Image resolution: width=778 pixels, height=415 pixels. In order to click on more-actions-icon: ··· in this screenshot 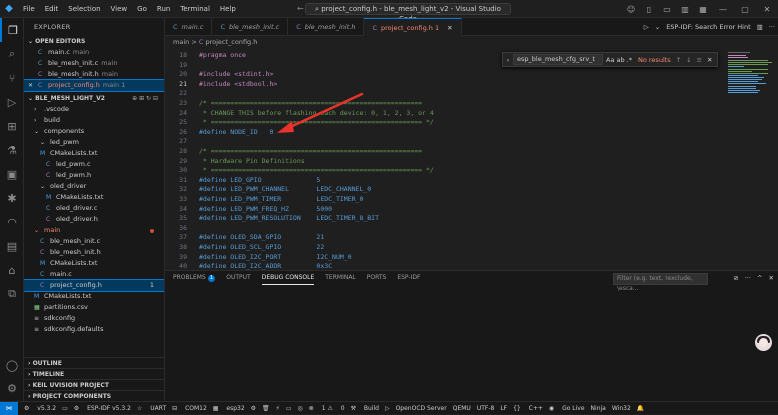, I will do `click(772, 27)`.